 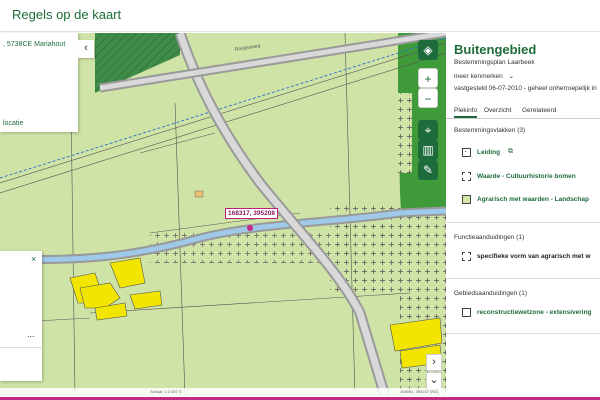 What do you see at coordinates (13, 123) in the screenshot?
I see `location-link: locatie` at bounding box center [13, 123].